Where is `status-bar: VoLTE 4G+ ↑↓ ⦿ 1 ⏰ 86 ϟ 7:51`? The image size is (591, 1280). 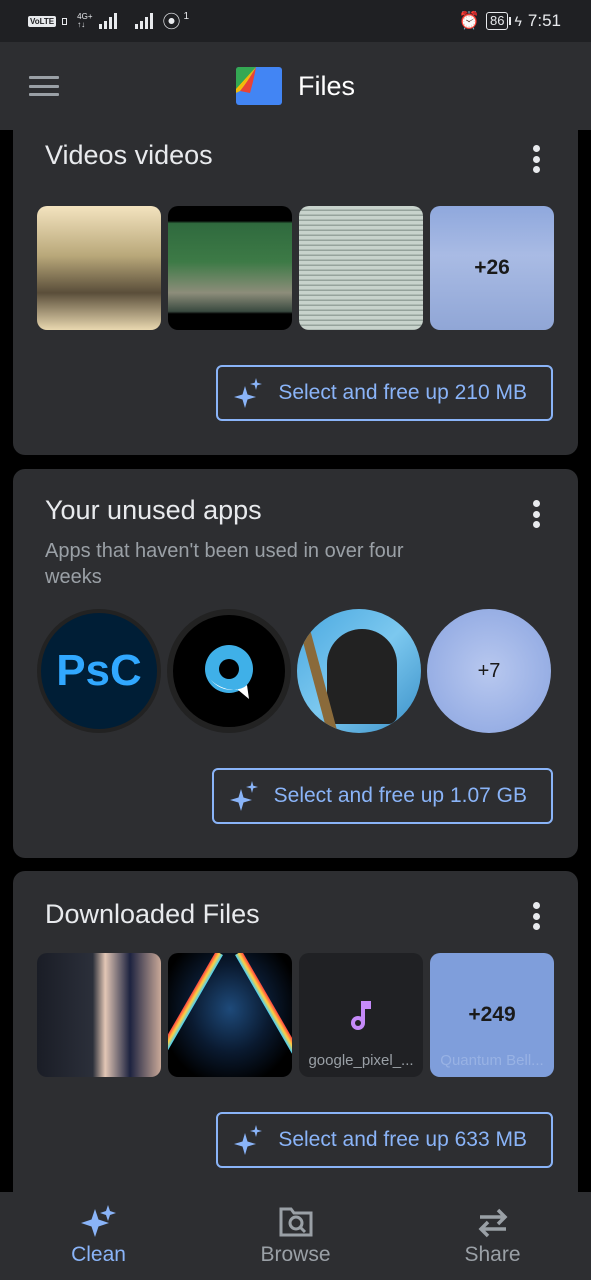 status-bar: VoLTE 4G+ ↑↓ ⦿ 1 ⏰ 86 ϟ 7:51 is located at coordinates (295, 21).